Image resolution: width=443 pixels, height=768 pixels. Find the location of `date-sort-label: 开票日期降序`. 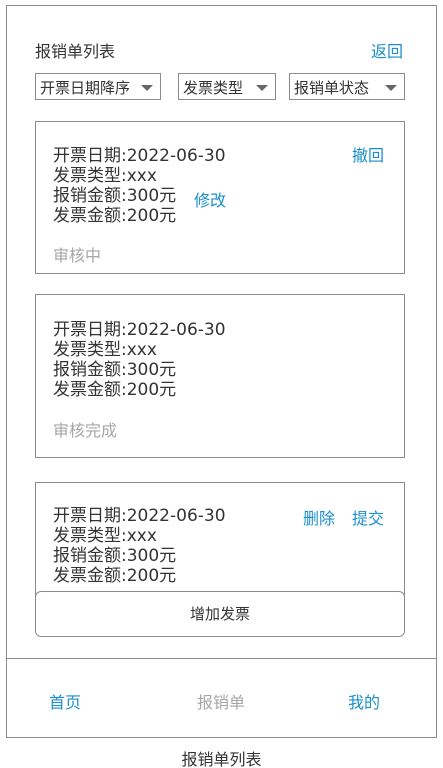

date-sort-label: 开票日期降序 is located at coordinates (85, 88).